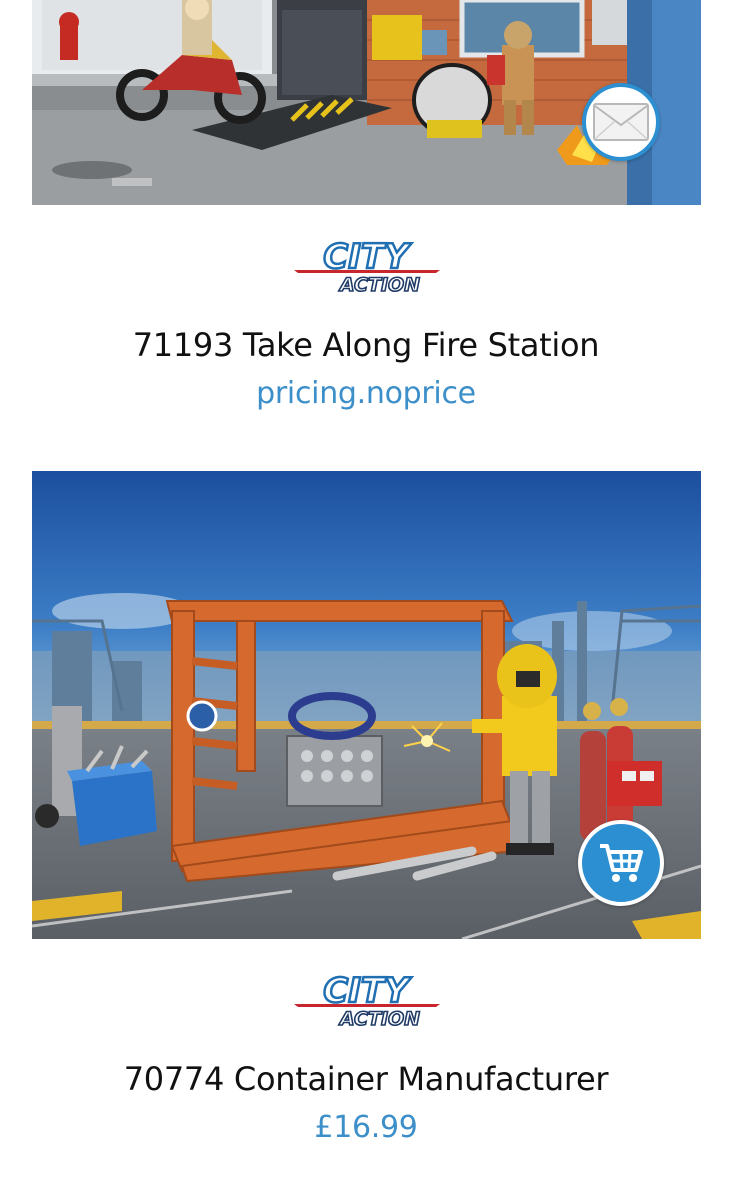 The height and width of the screenshot is (1200, 732). I want to click on cart-icon, so click(621, 863).